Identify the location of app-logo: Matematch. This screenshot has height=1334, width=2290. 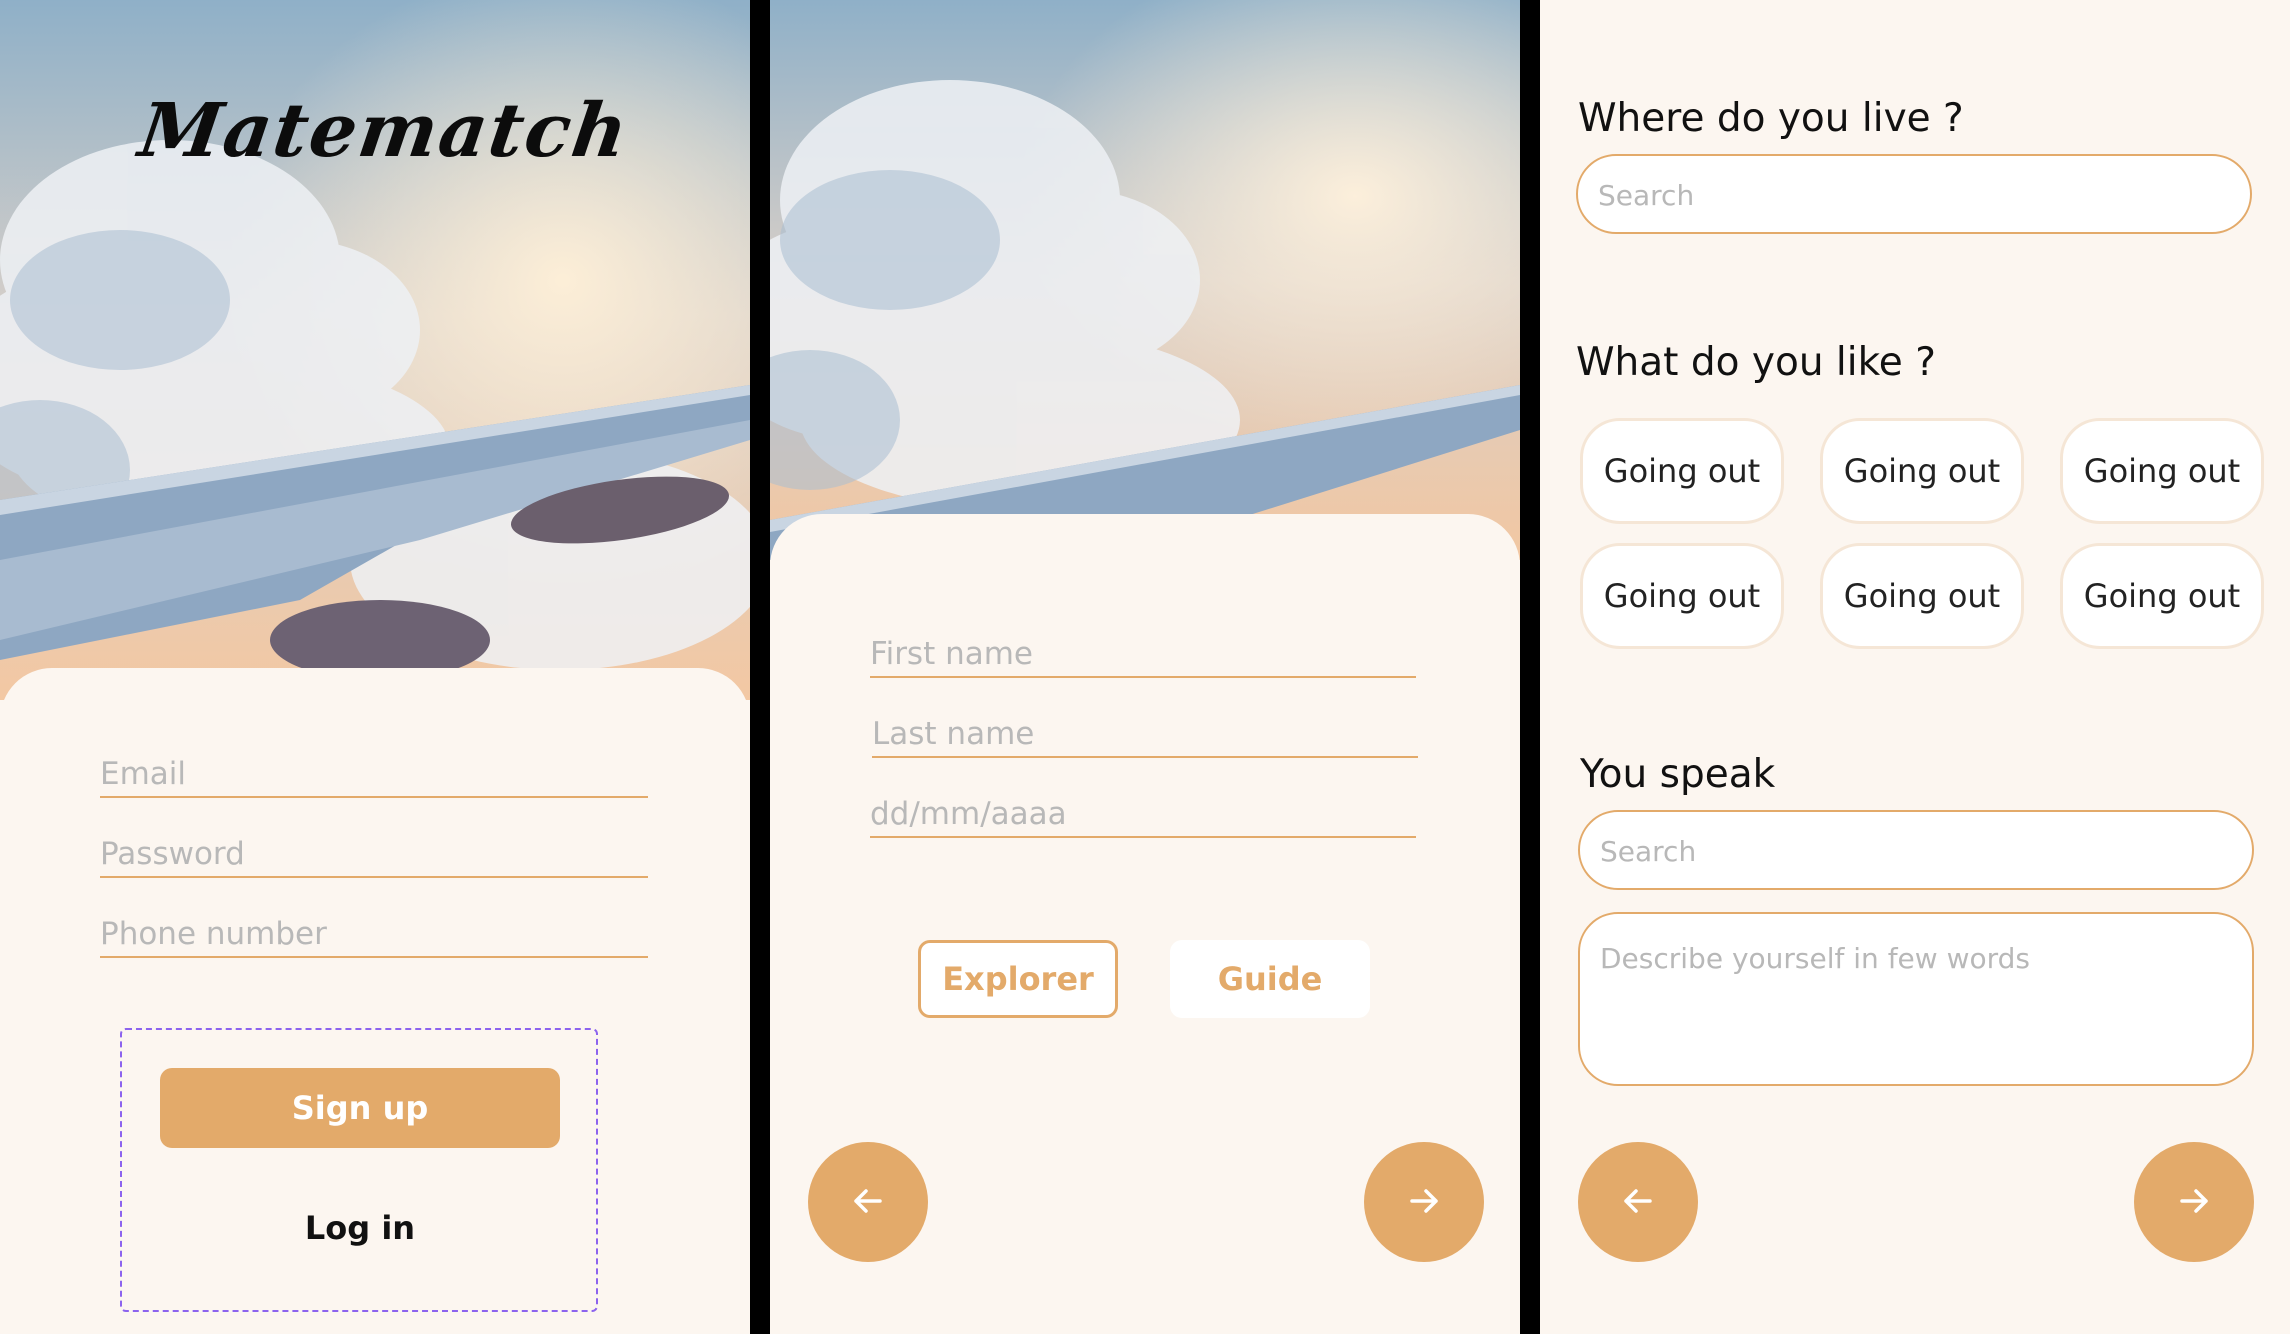
(384, 131).